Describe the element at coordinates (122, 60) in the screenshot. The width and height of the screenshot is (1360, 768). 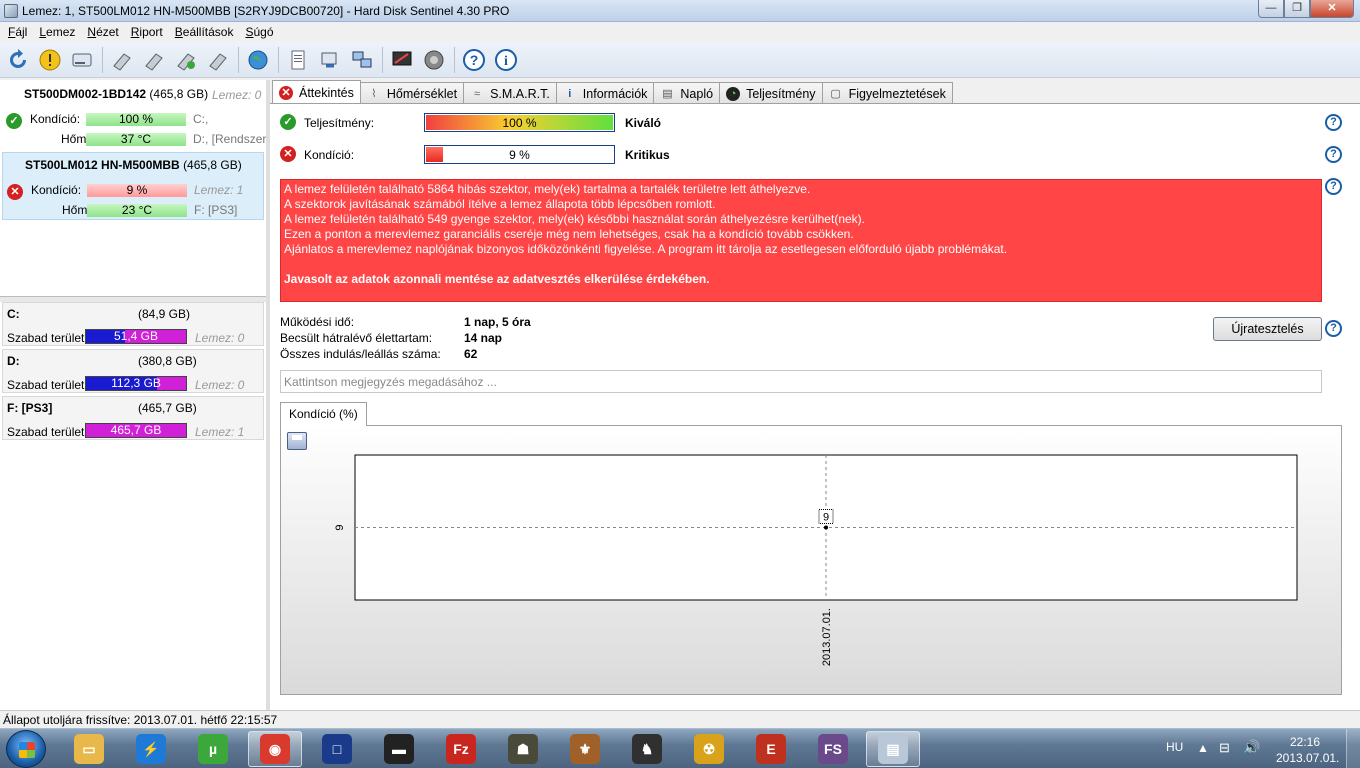
I see `drive-info-icon` at that location.